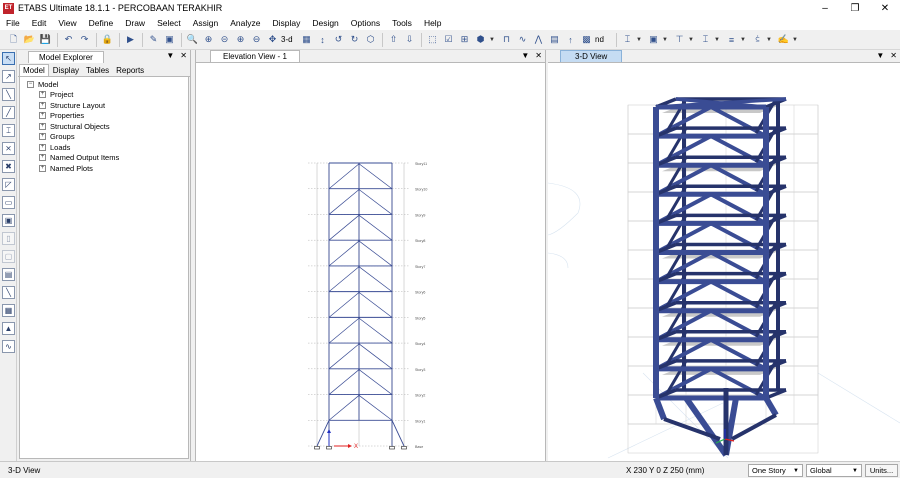 The width and height of the screenshot is (900, 478). I want to click on link-icon: ⫃, so click(757, 39).